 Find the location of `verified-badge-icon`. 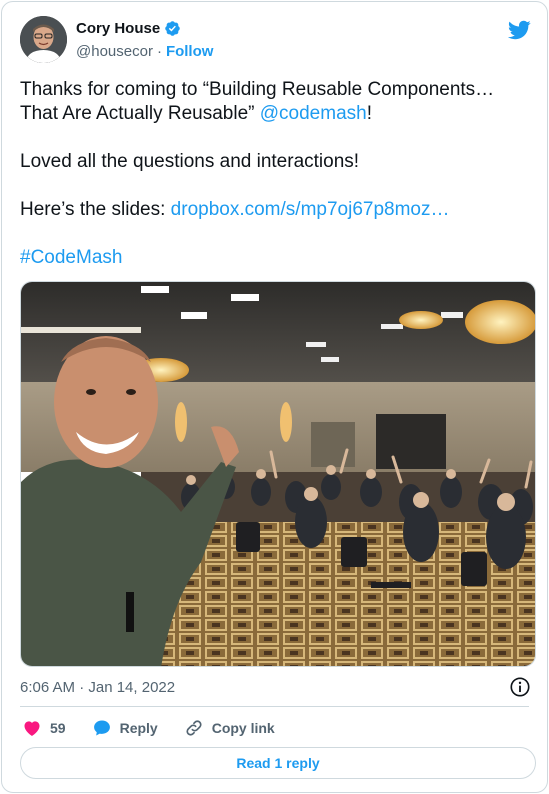

verified-badge-icon is located at coordinates (172, 28).